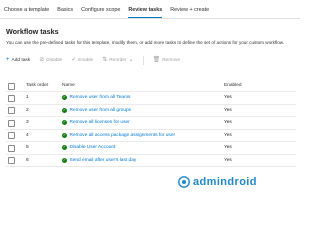  I want to click on add-task-button: + Add task, so click(18, 60).